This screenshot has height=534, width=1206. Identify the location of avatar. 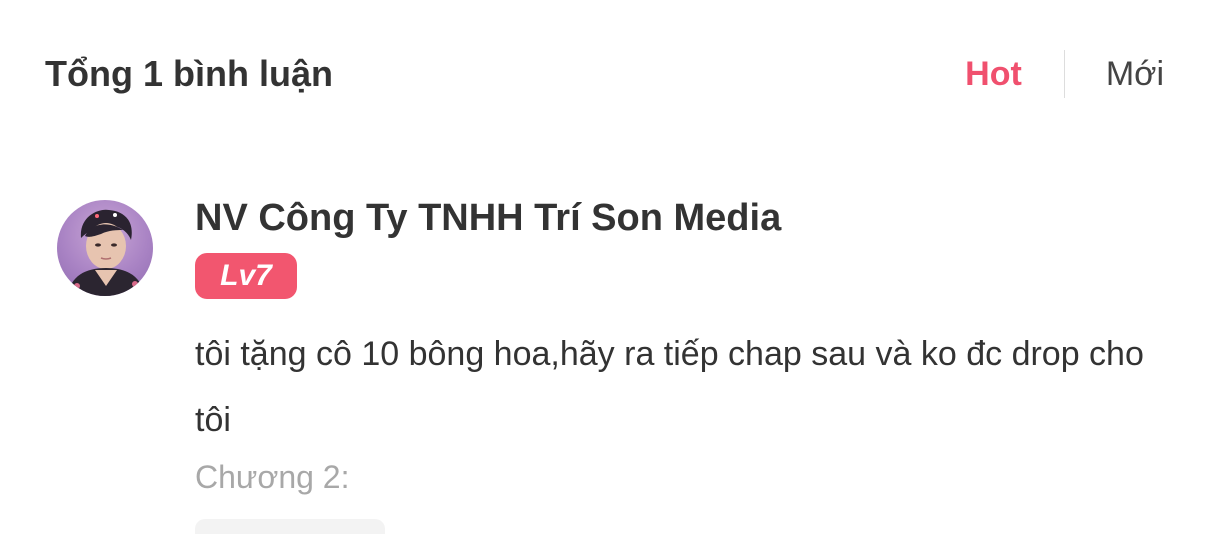
(105, 248).